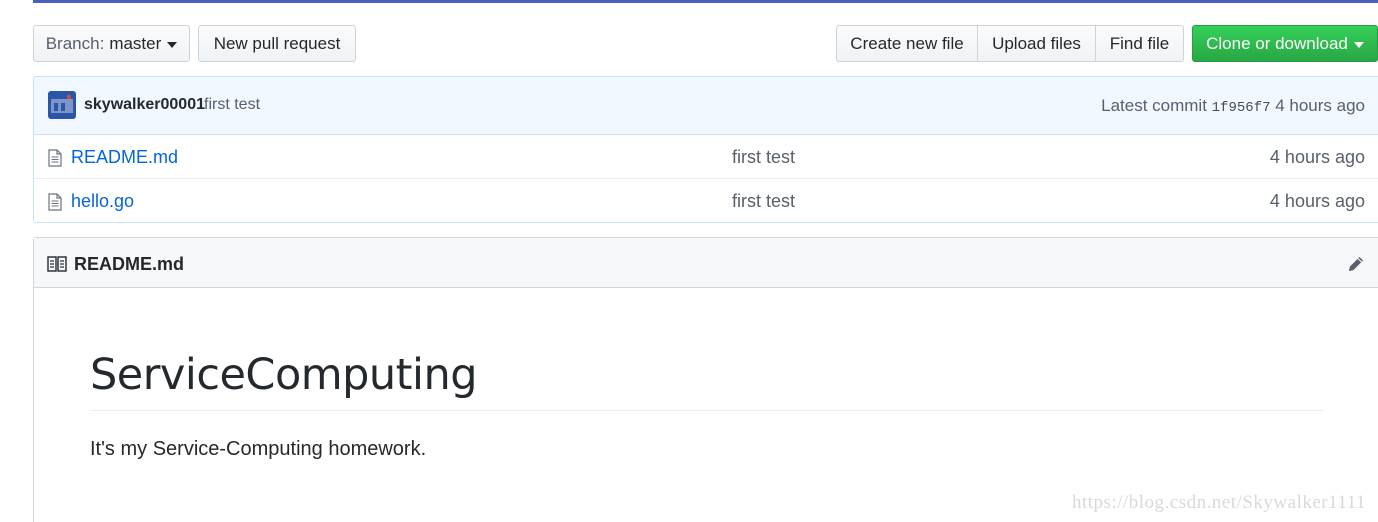  I want to click on commit-age: 4 hours ago, so click(1320, 105).